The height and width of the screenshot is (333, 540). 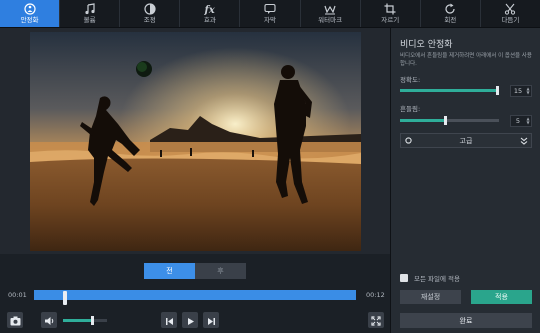 I want to click on tab-adjust: 조정, so click(x=150, y=13).